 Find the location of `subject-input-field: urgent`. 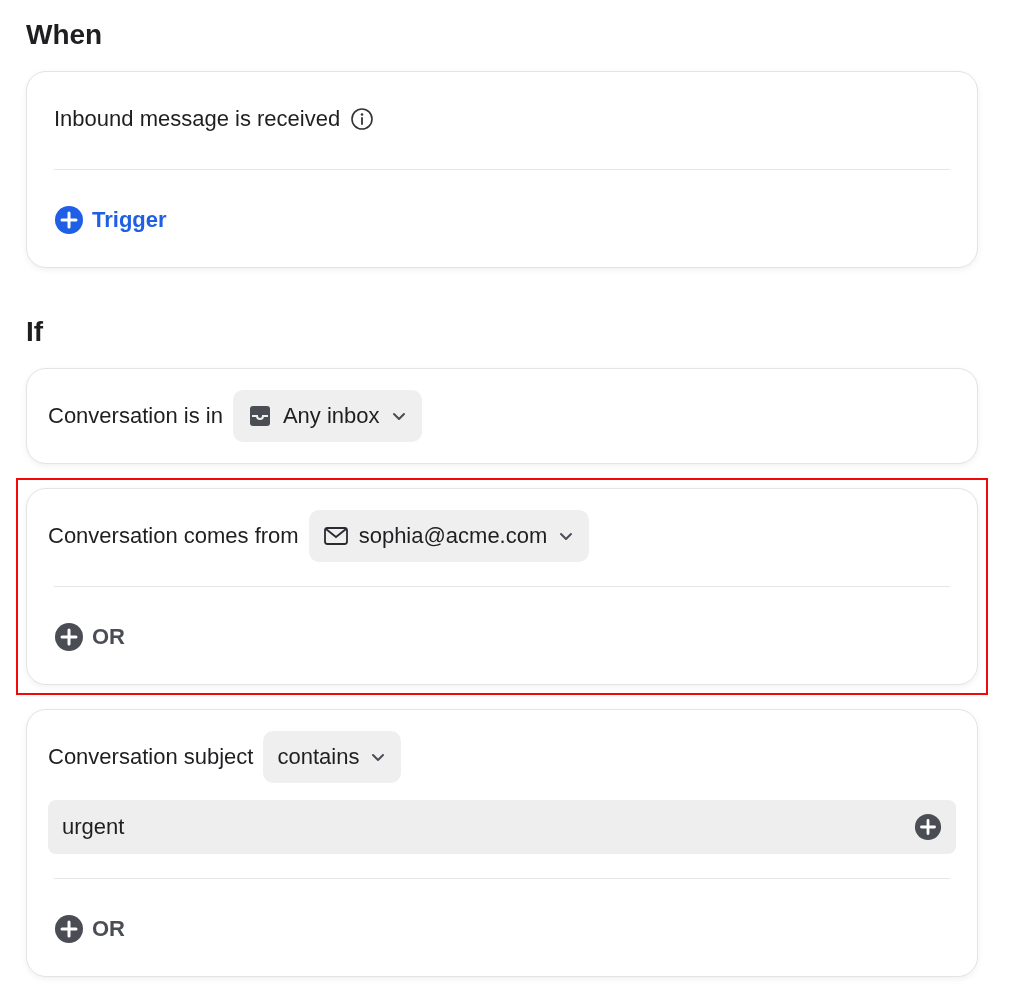

subject-input-field: urgent is located at coordinates (502, 827).